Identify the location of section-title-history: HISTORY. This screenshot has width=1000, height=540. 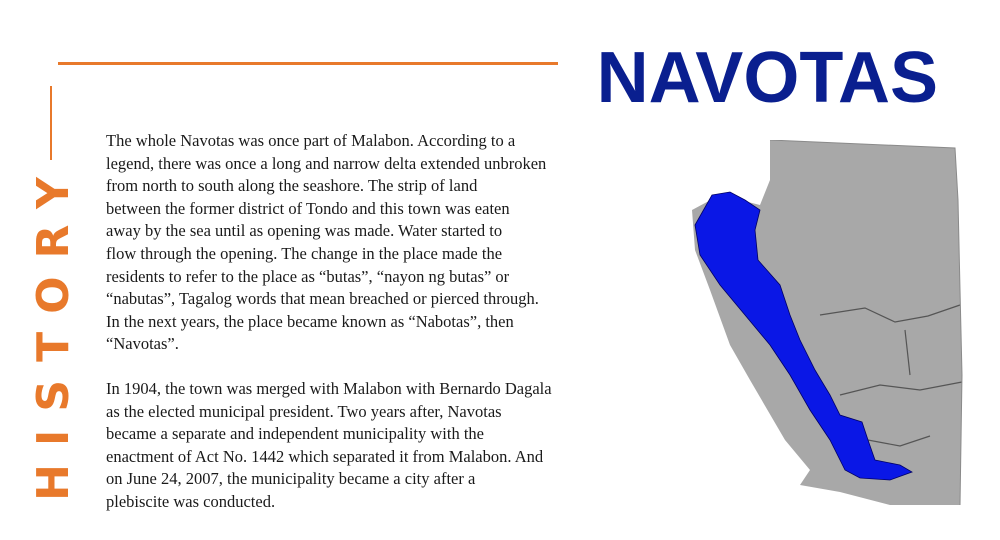
(53, 330).